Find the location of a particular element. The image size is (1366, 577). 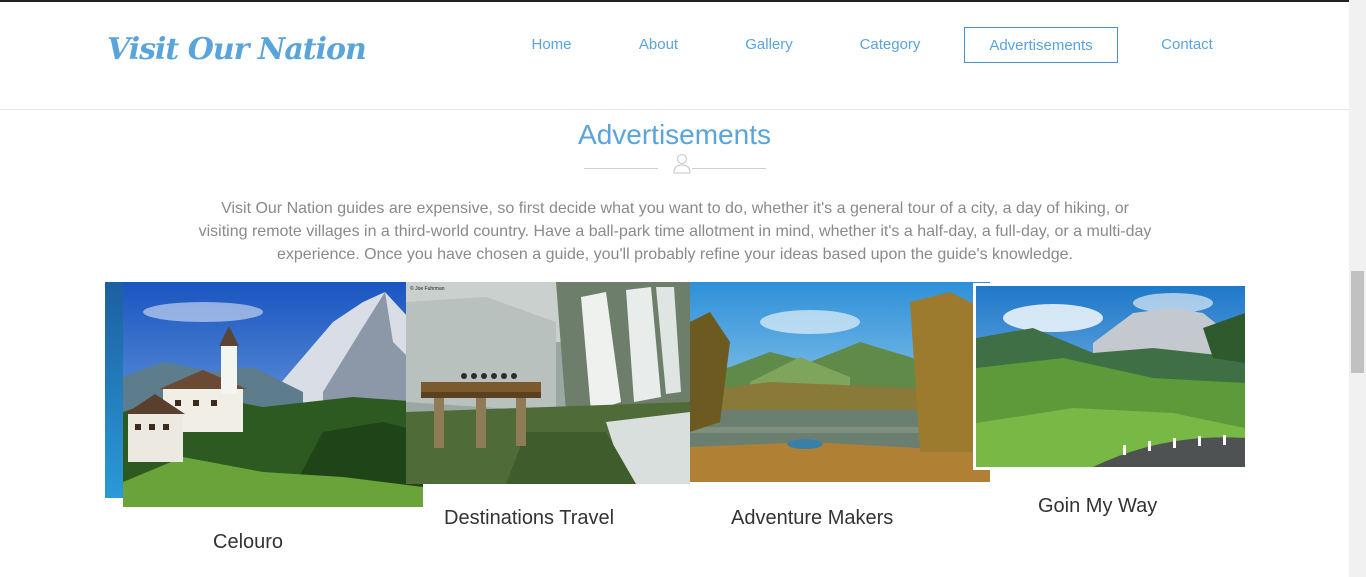

card-1-image is located at coordinates (273, 394).